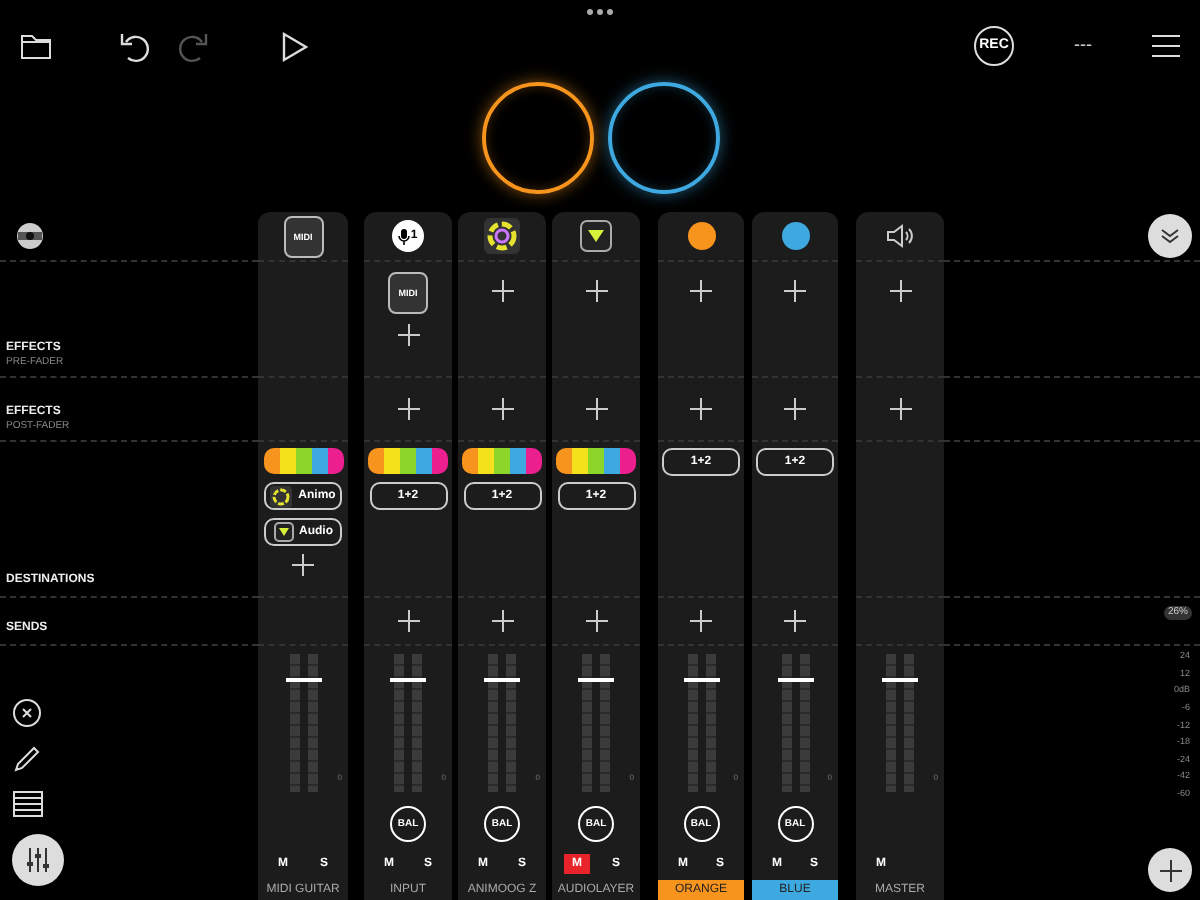  I want to click on edit-button, so click(27, 759).